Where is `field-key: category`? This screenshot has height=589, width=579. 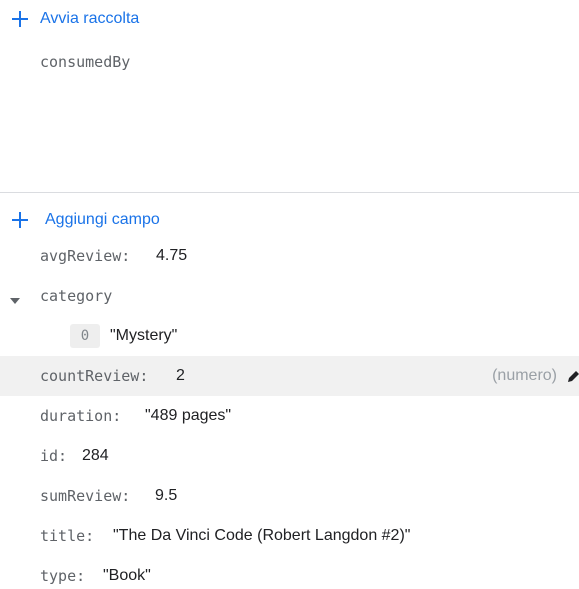
field-key: category is located at coordinates (76, 296).